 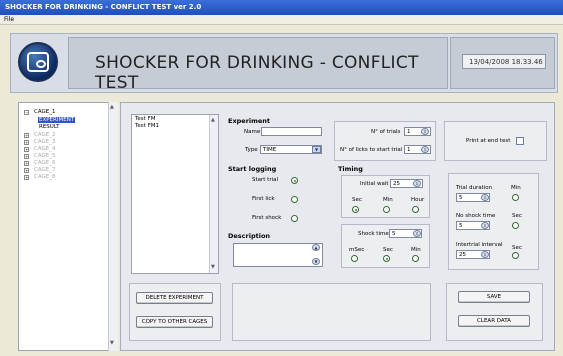 What do you see at coordinates (504, 61) in the screenshot?
I see `datetime-display: 13/04/2008 18.33.46` at bounding box center [504, 61].